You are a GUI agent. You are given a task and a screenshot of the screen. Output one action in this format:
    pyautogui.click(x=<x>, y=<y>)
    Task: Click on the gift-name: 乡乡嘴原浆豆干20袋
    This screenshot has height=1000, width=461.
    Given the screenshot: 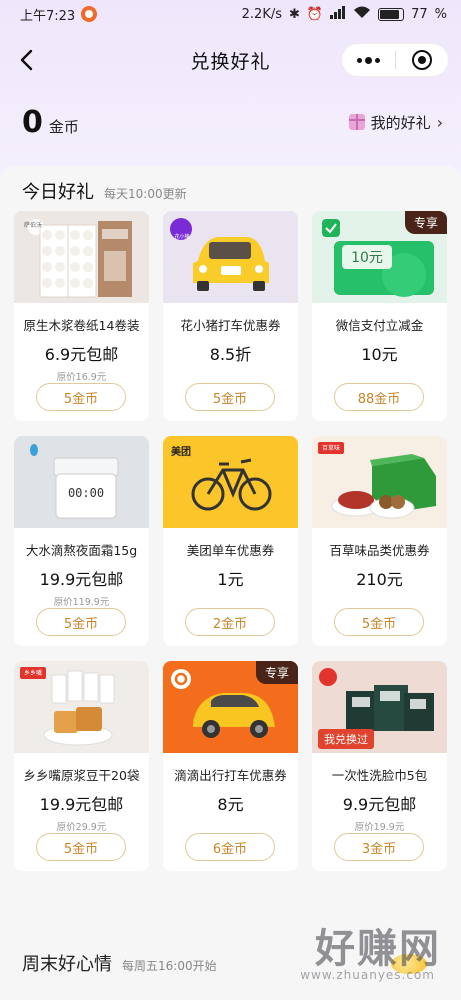 What is the action you would take?
    pyautogui.click(x=81, y=775)
    